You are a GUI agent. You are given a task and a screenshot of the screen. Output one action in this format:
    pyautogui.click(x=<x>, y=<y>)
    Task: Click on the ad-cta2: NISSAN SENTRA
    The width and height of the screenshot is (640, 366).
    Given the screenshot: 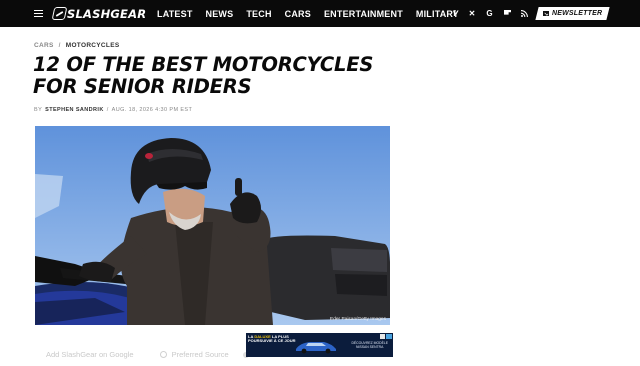 What is the action you would take?
    pyautogui.click(x=370, y=346)
    